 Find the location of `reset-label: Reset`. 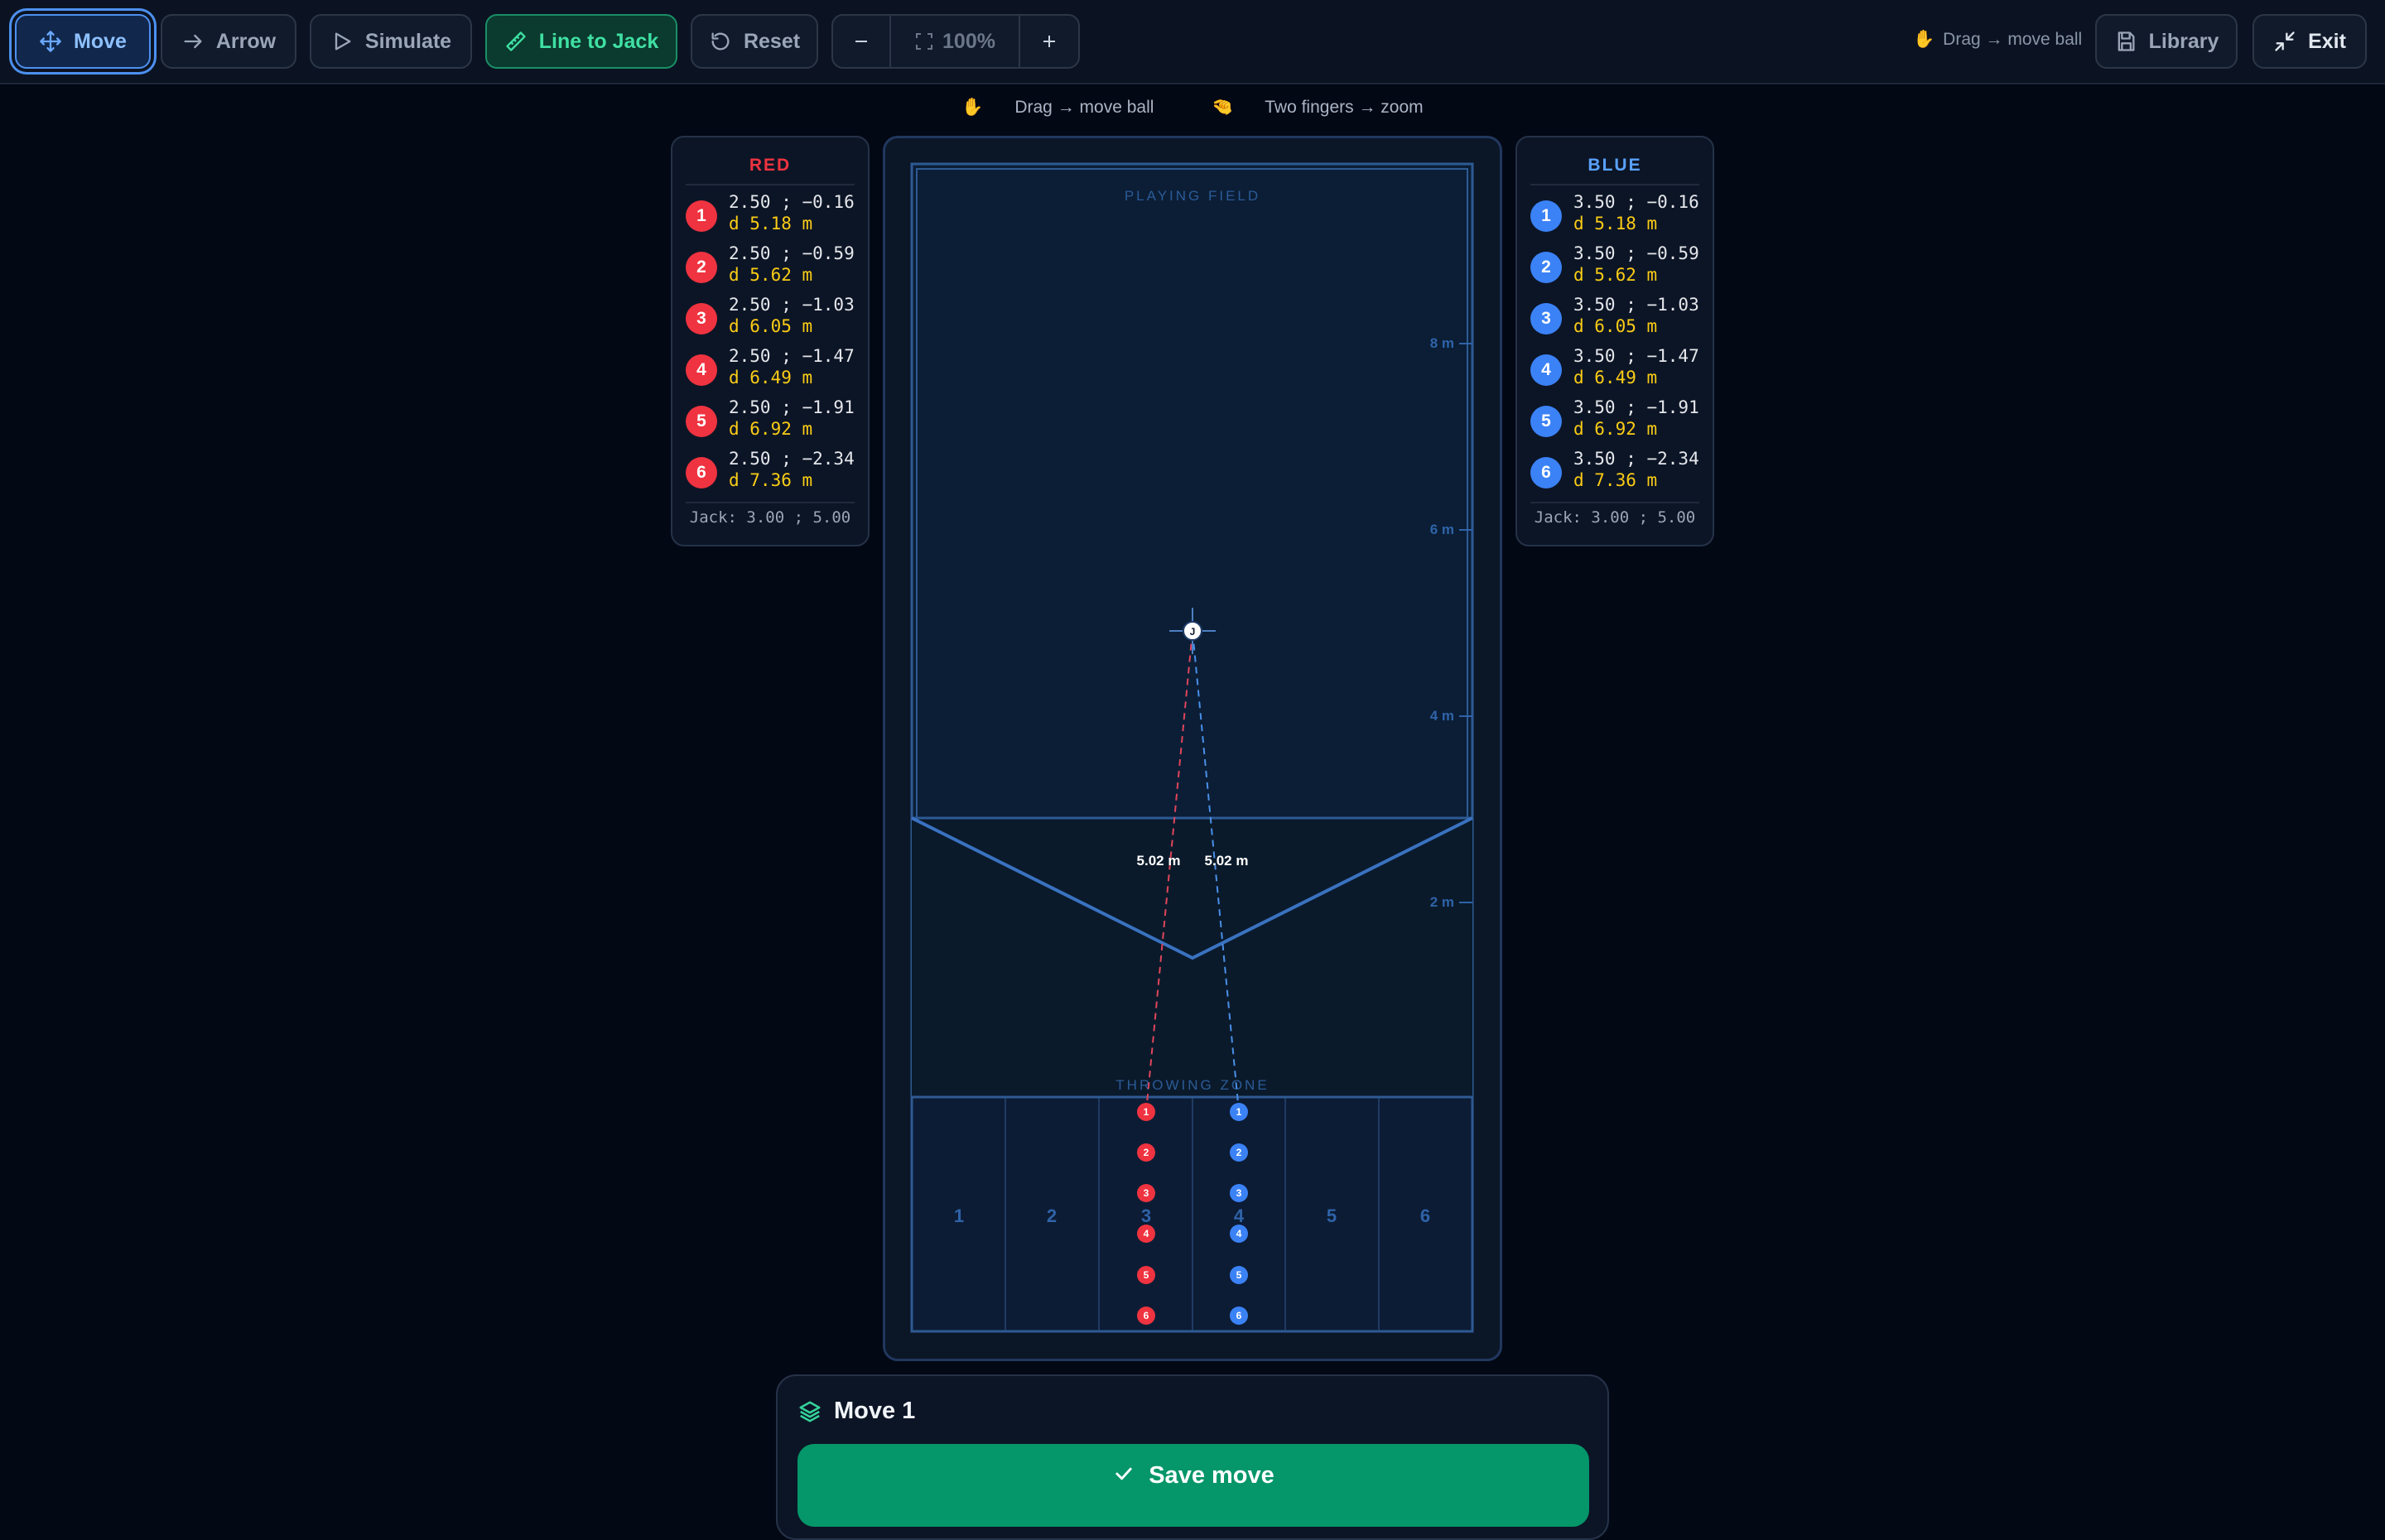

reset-label: Reset is located at coordinates (772, 41).